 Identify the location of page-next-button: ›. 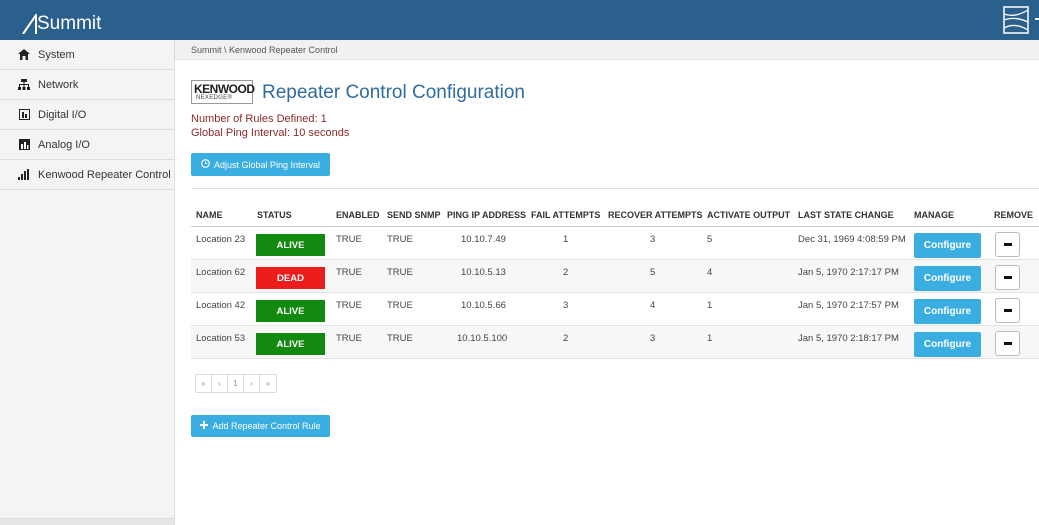
(252, 383).